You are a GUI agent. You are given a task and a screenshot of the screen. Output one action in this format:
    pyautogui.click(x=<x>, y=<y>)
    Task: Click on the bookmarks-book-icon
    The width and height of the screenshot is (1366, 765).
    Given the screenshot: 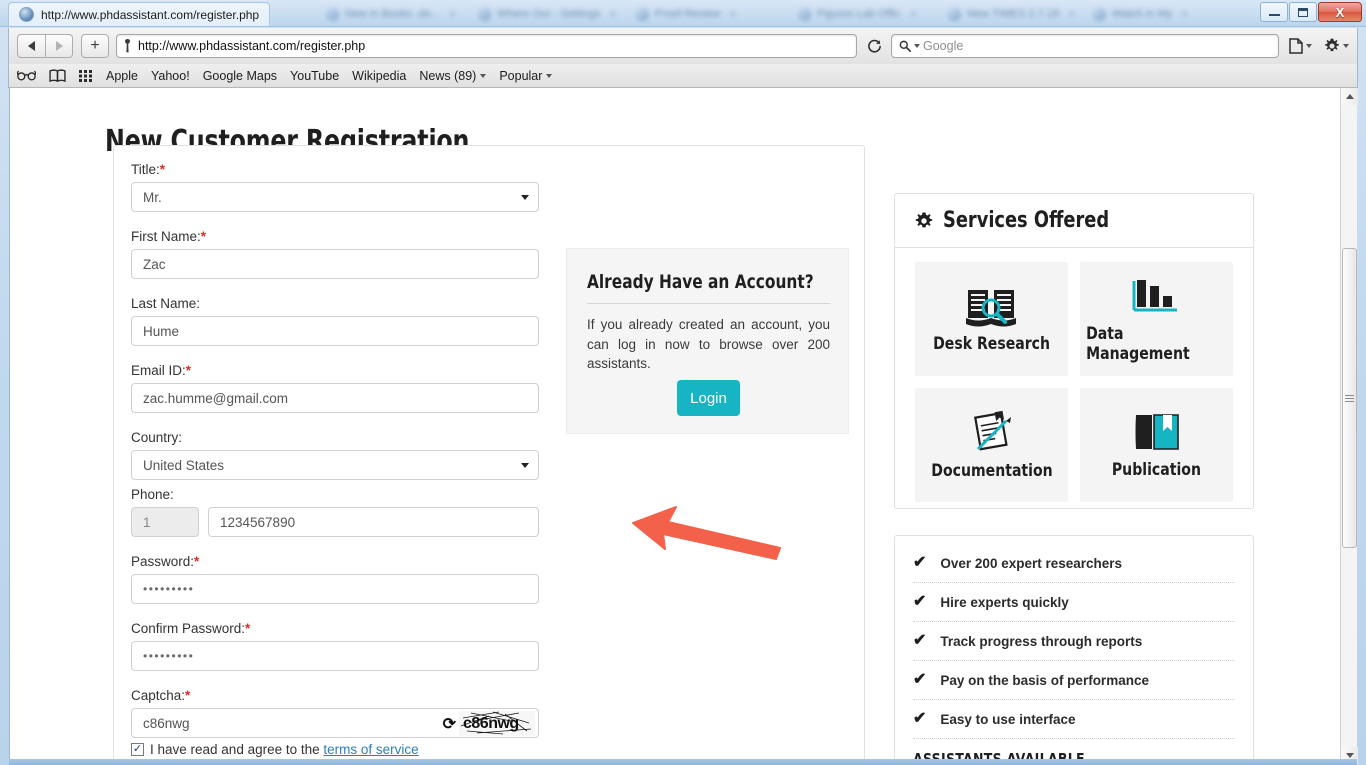 What is the action you would take?
    pyautogui.click(x=57, y=75)
    